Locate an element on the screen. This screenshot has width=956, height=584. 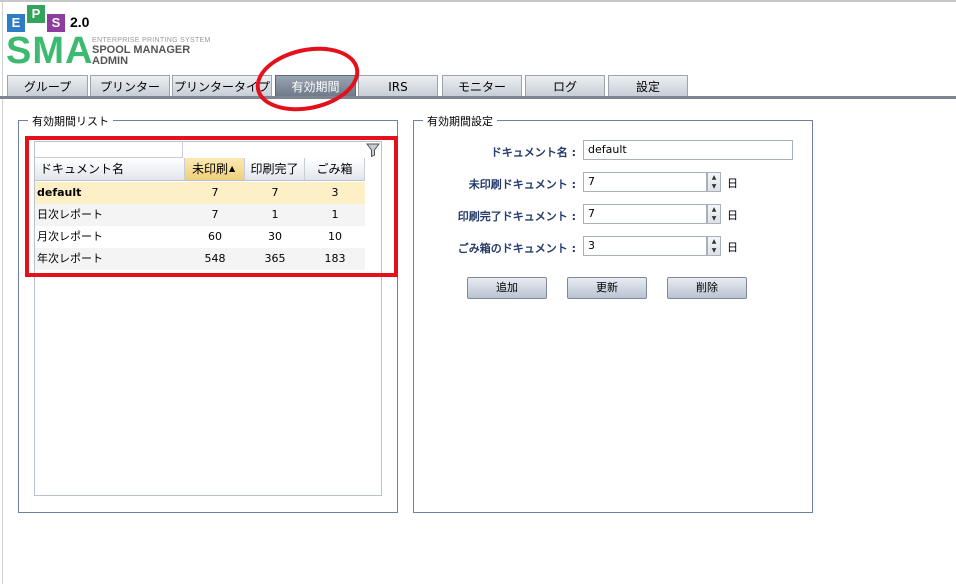
printed-stepper: ▲ ▼ is located at coordinates (714, 214).